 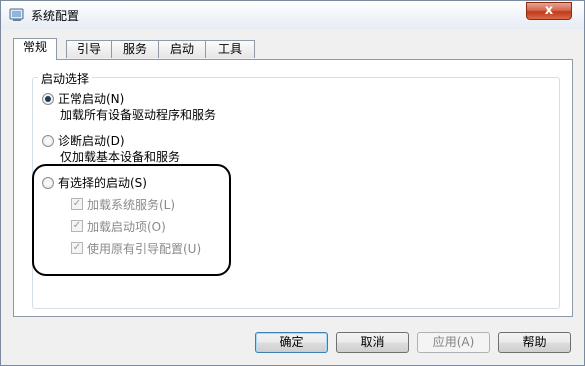 I want to click on diagnostic-startup-description: 仅加载基本设备和服务, so click(x=120, y=157).